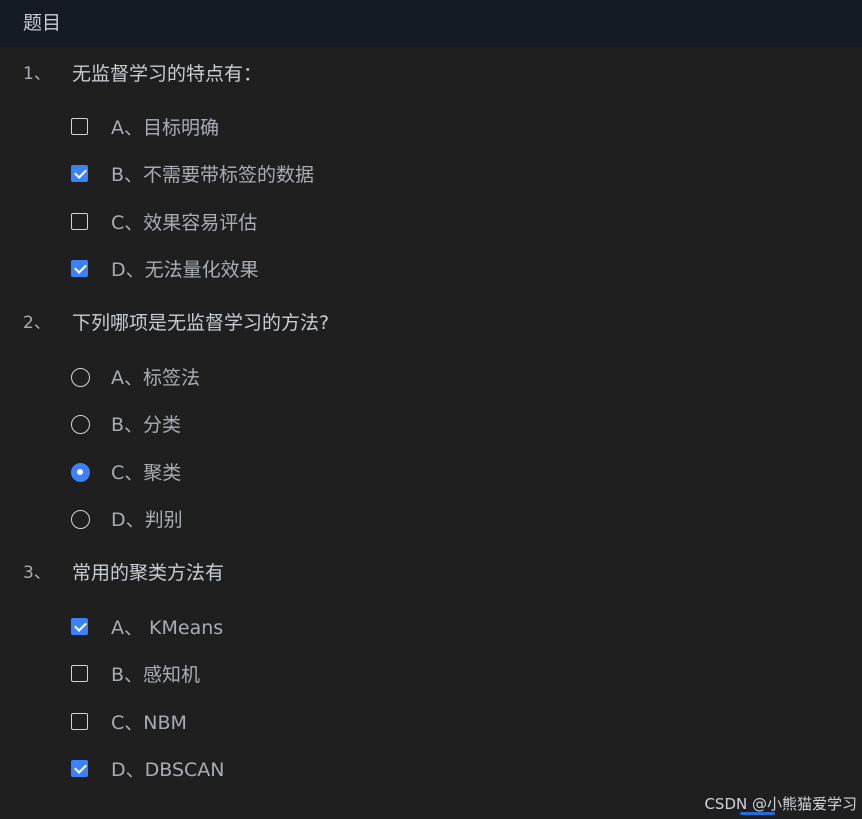 Image resolution: width=862 pixels, height=819 pixels. Describe the element at coordinates (270, 128) in the screenshot. I see `q1-option-a: A、目标明确` at that location.